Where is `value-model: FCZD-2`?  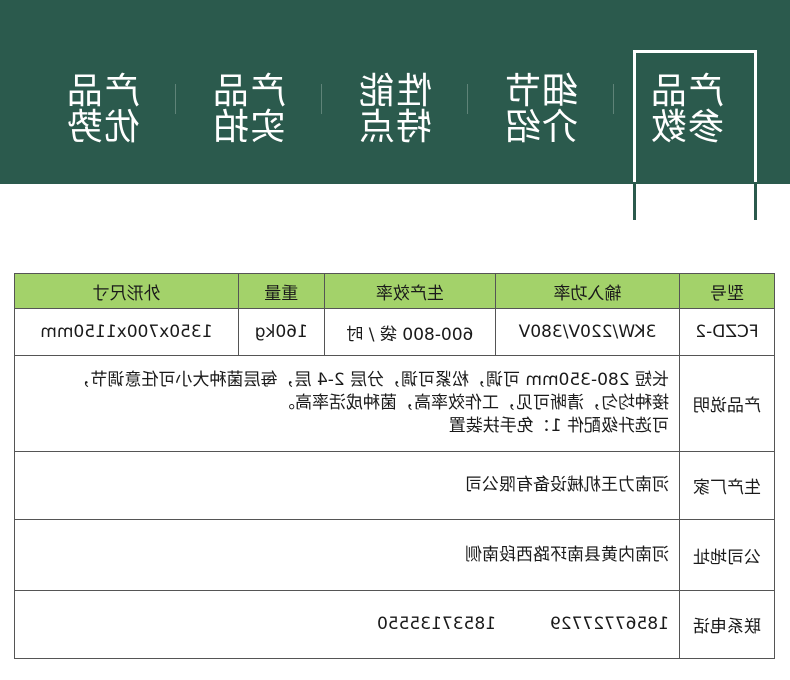 value-model: FCZD-2 is located at coordinates (727, 332).